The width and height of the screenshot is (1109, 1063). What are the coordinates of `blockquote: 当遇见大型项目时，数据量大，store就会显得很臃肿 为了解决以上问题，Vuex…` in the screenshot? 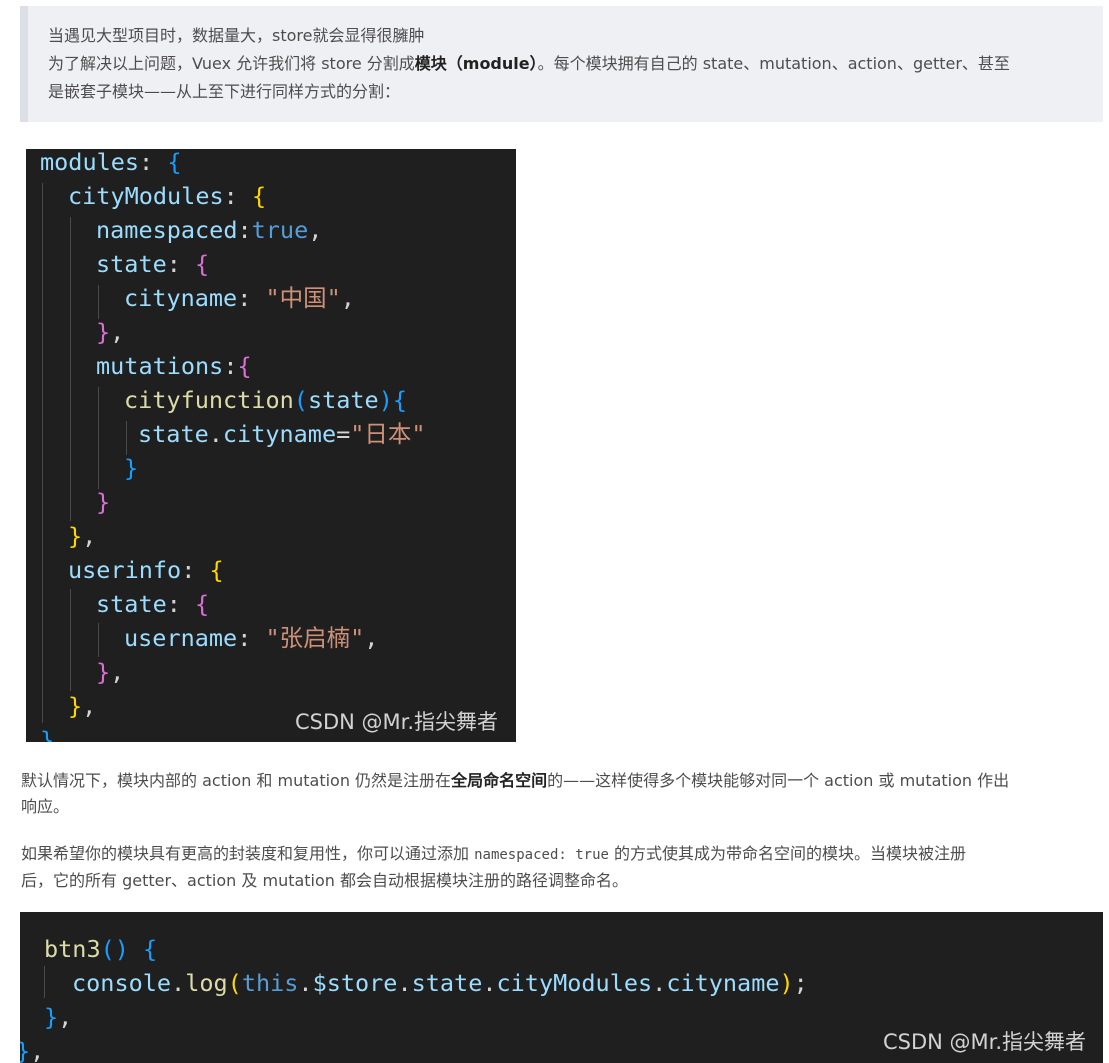 It's located at (561, 64).